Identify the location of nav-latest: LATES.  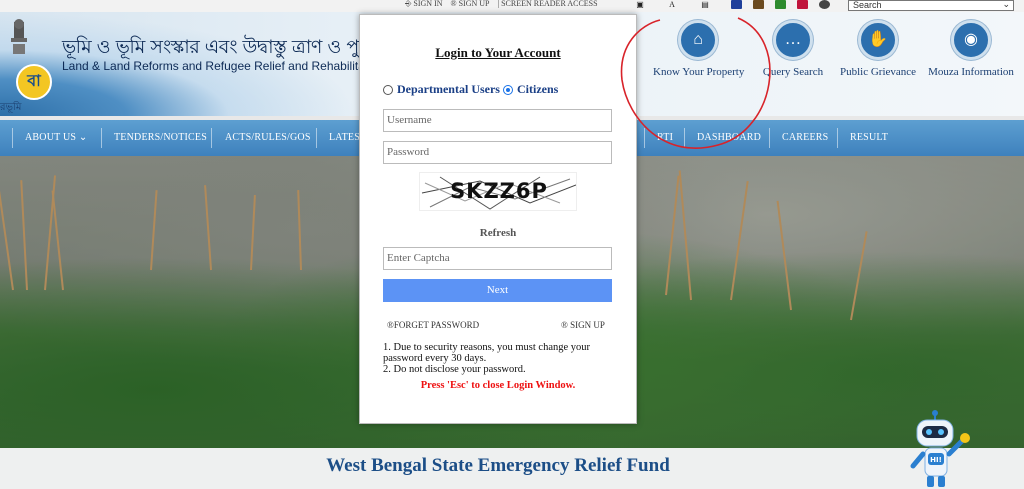
(344, 137).